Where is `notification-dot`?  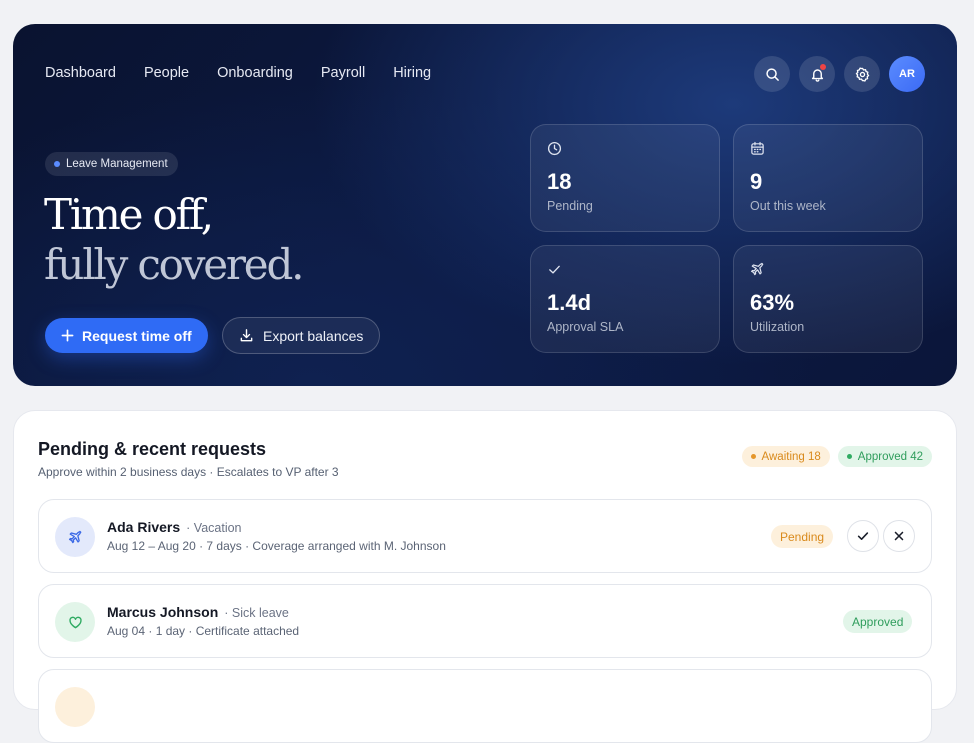 notification-dot is located at coordinates (823, 67).